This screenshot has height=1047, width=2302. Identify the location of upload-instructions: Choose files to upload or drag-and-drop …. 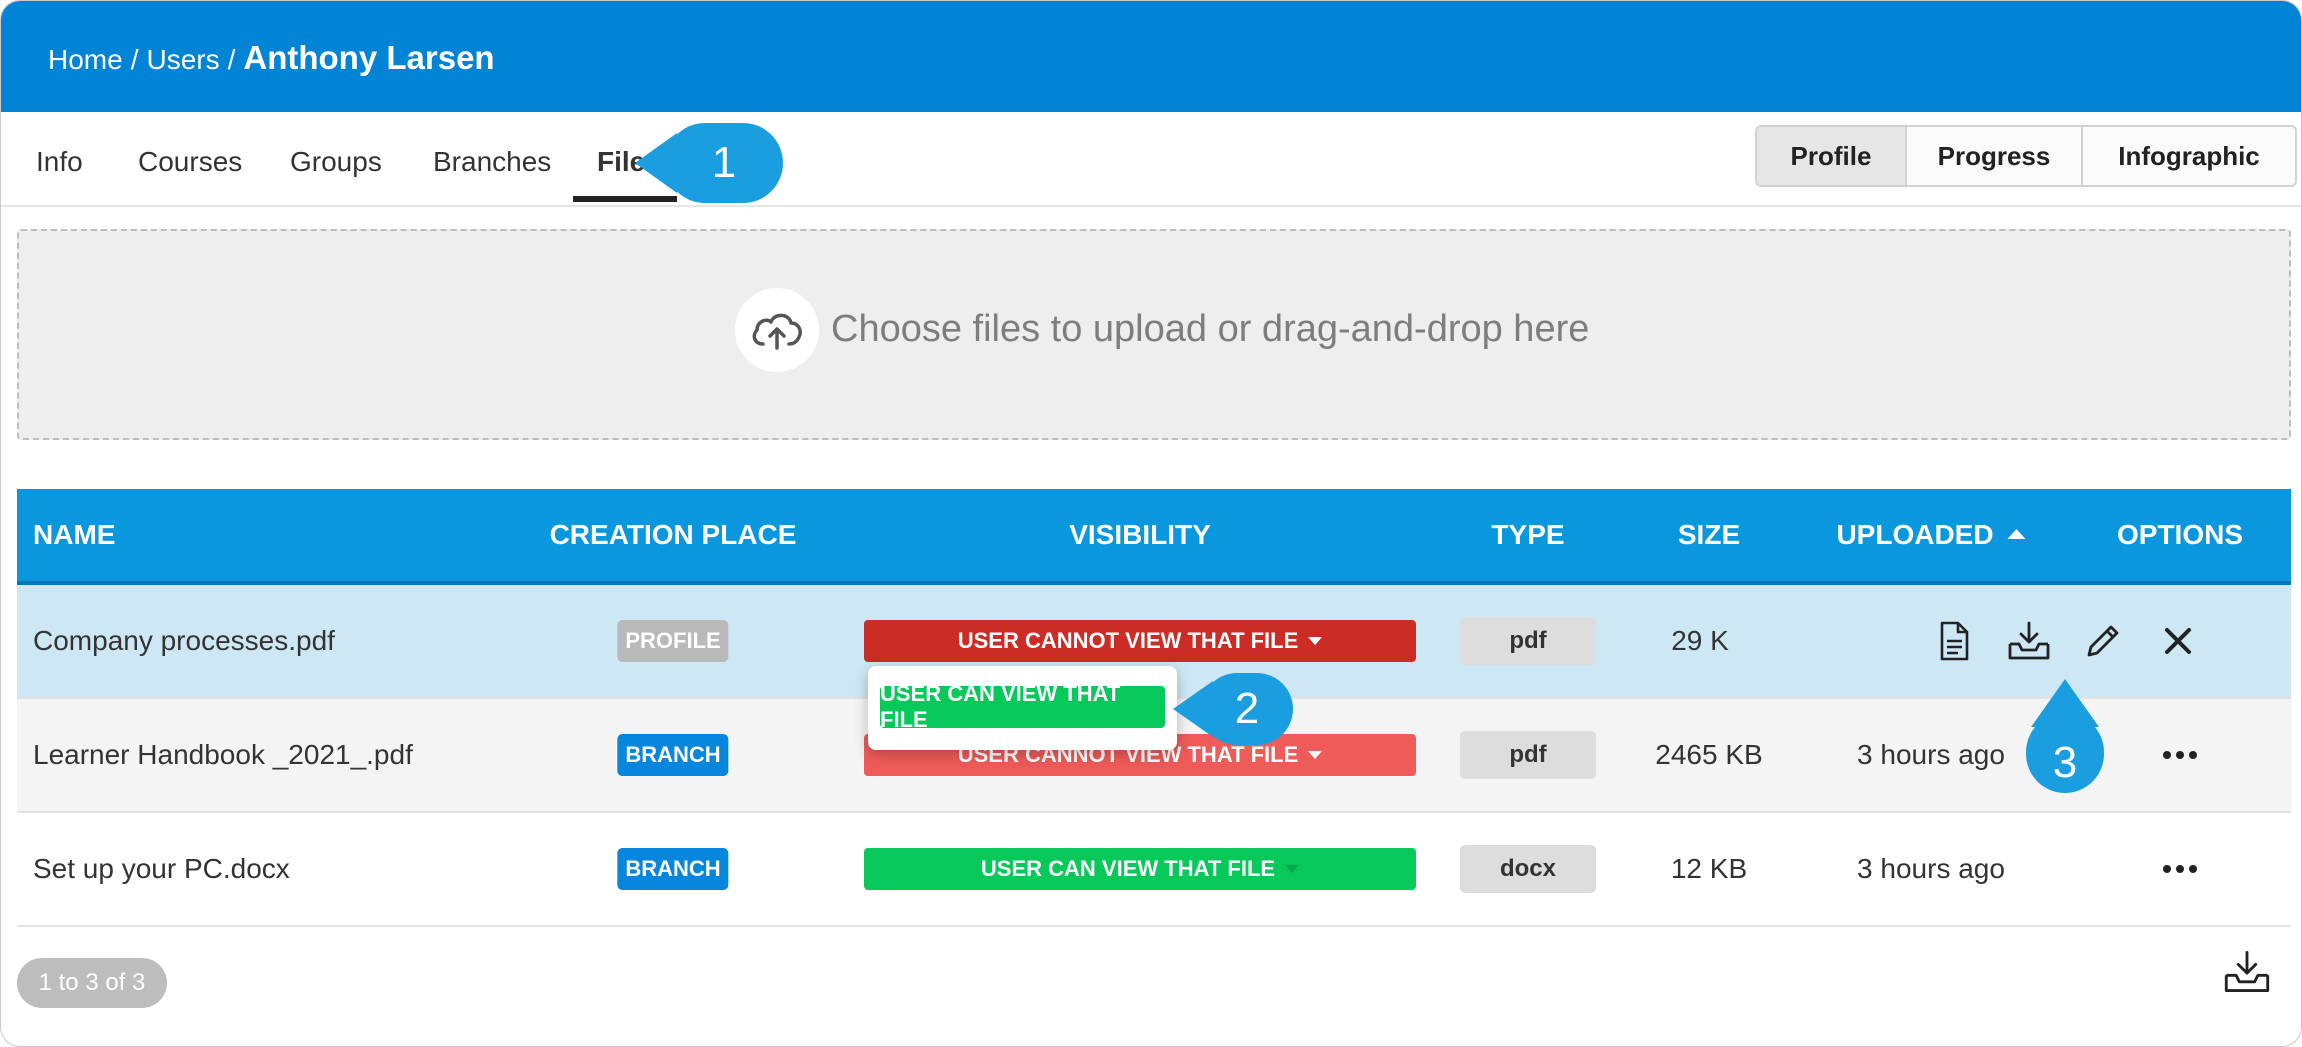
(1210, 329).